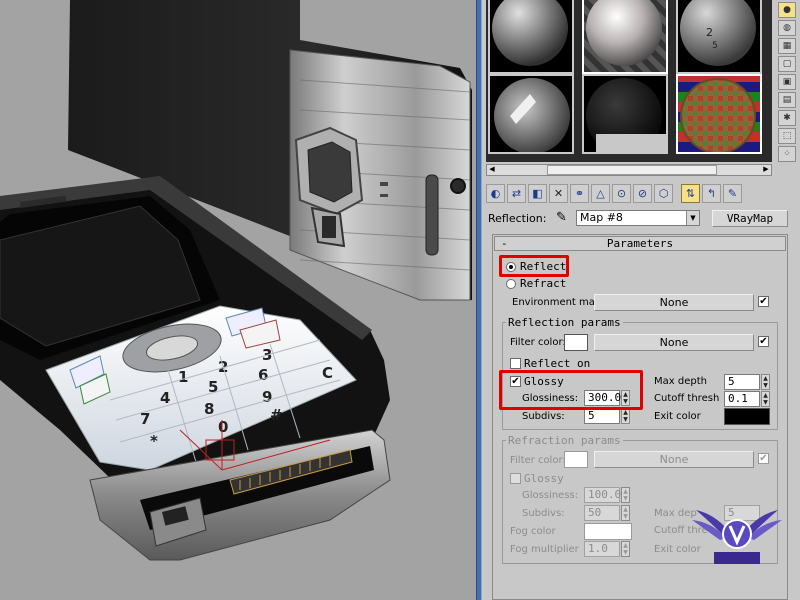  What do you see at coordinates (165, 398) in the screenshot?
I see `key-4: 4` at bounding box center [165, 398].